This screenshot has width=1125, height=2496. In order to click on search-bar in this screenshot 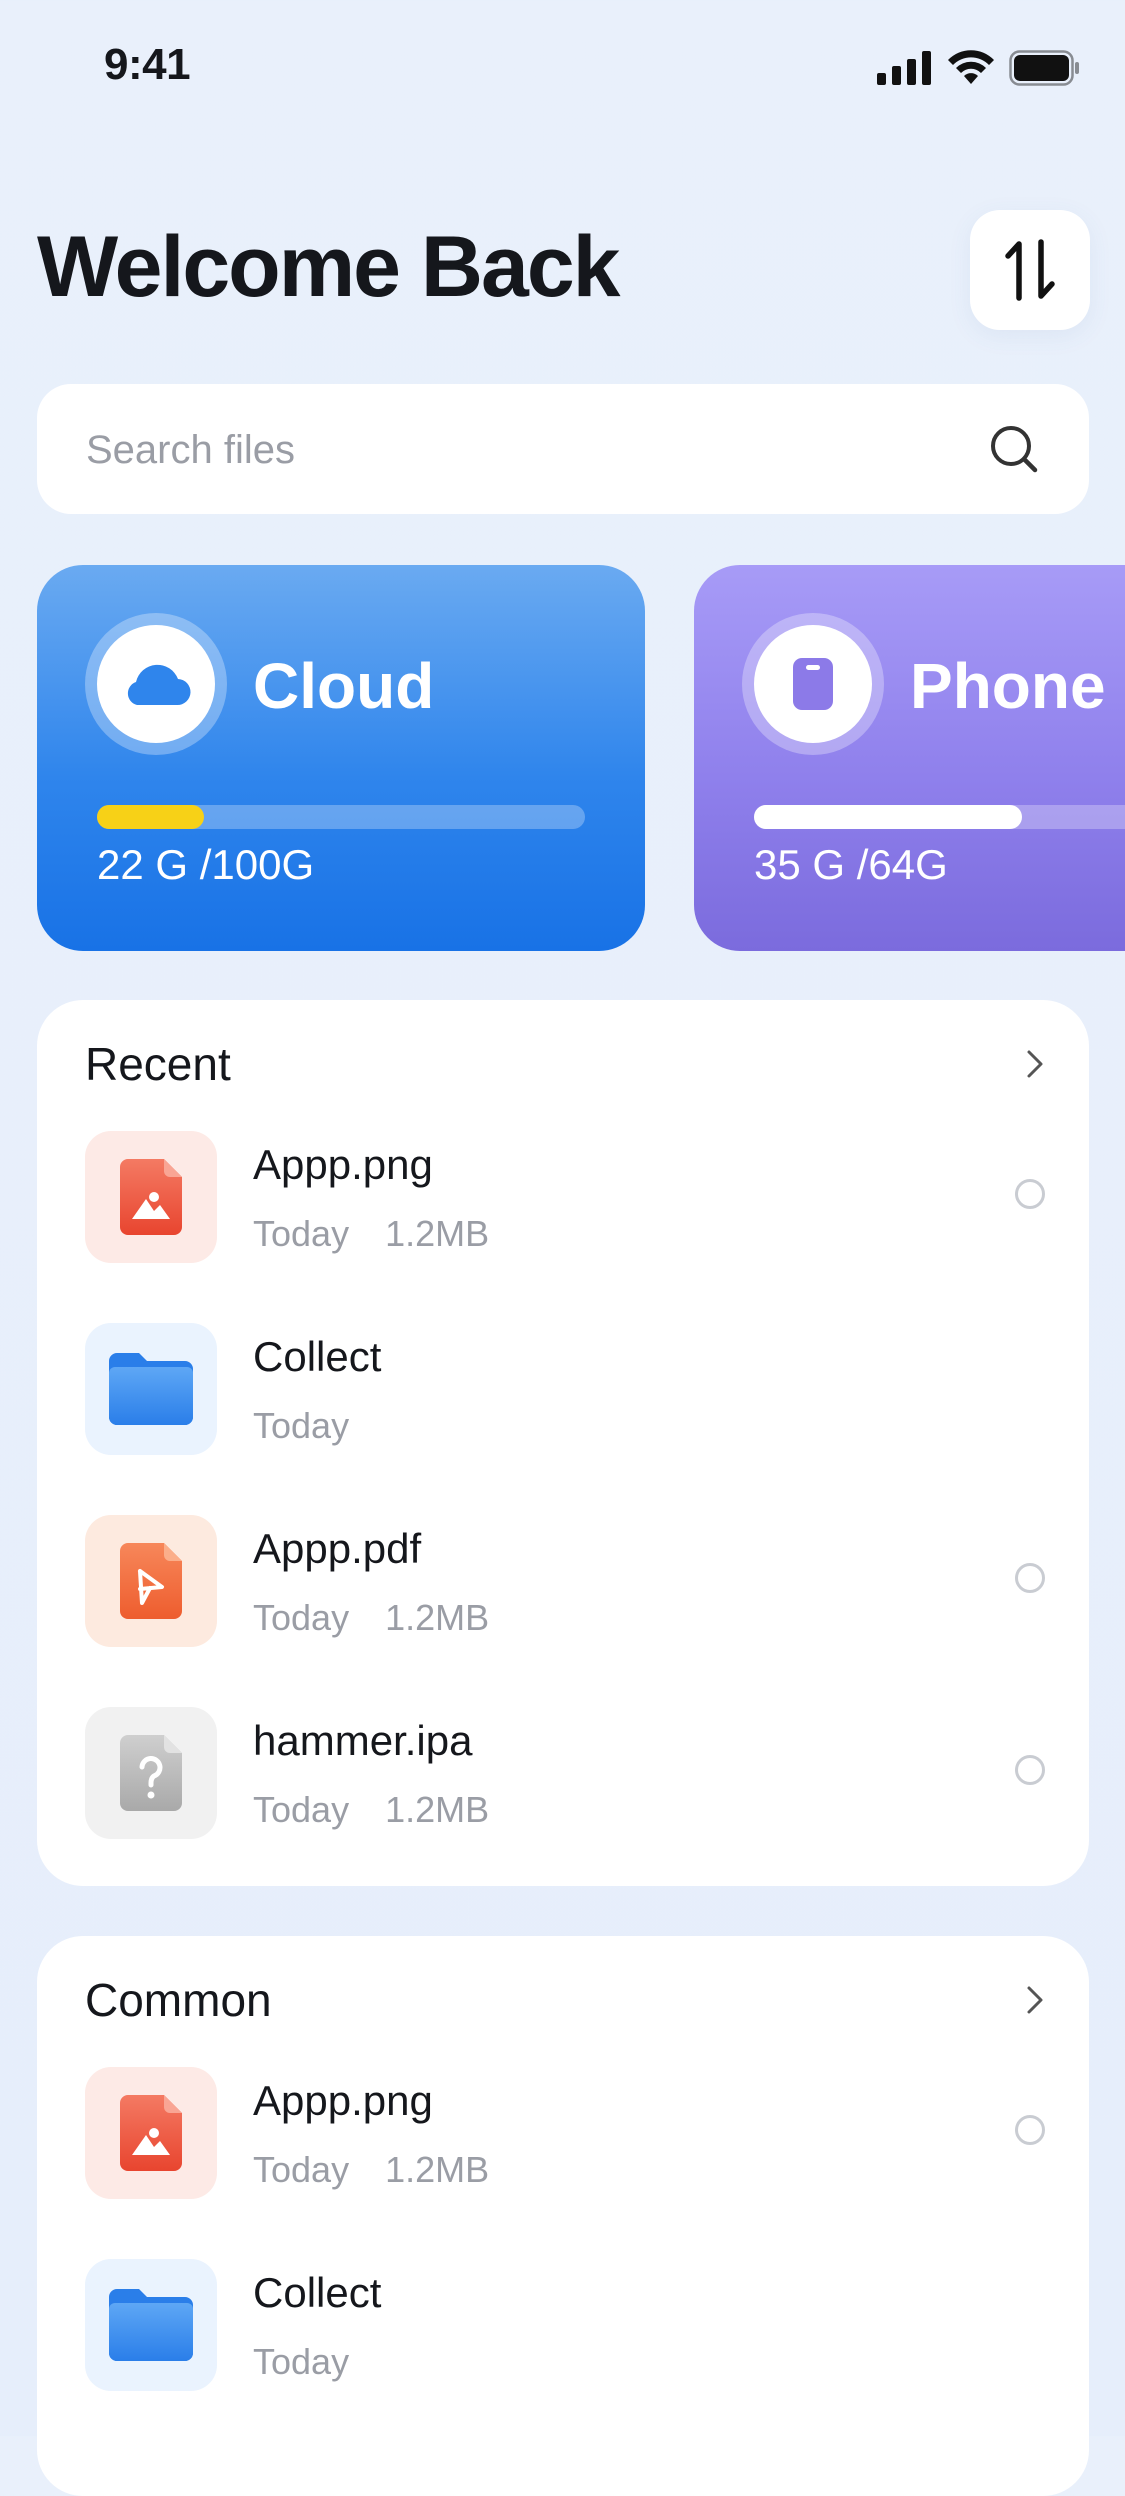, I will do `click(563, 450)`.